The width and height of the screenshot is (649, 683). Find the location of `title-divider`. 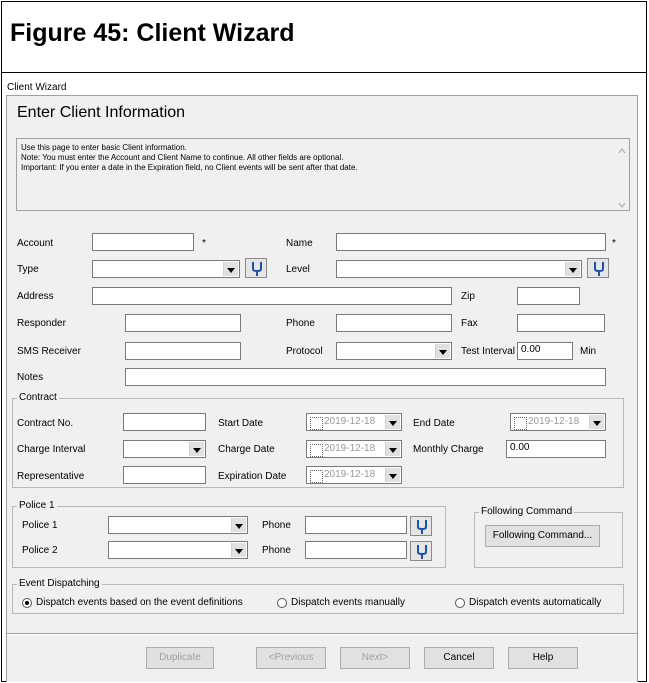

title-divider is located at coordinates (324, 72).